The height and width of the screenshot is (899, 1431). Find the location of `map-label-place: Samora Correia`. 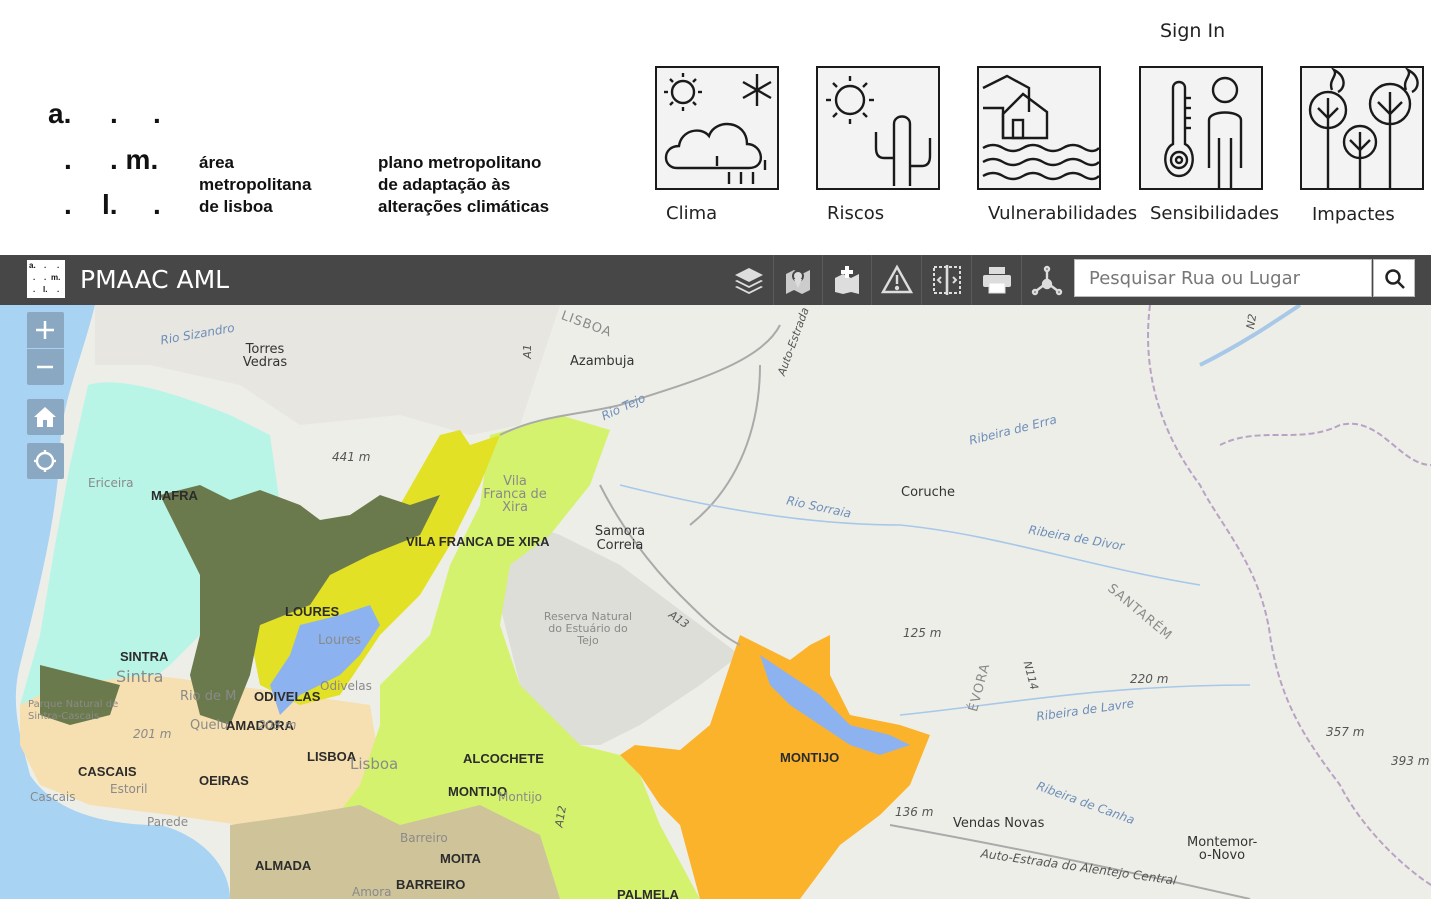

map-label-place: Samora Correia is located at coordinates (620, 538).